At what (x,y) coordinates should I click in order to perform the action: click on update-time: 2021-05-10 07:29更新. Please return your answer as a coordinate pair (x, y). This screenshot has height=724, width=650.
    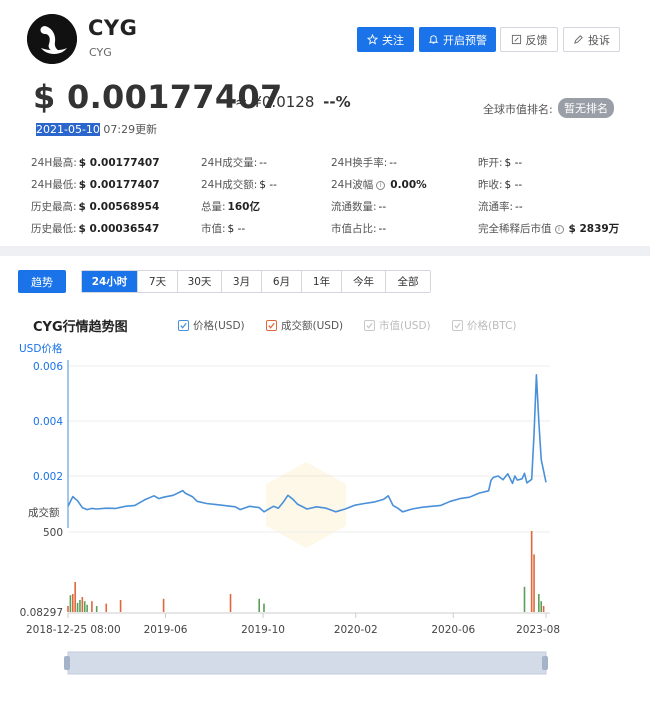
    Looking at the image, I should click on (96, 129).